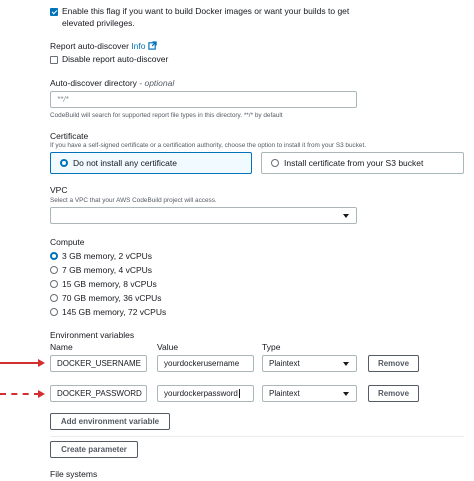 This screenshot has height=481, width=474. I want to click on env-value-input: yourdockerpassword, so click(205, 393).